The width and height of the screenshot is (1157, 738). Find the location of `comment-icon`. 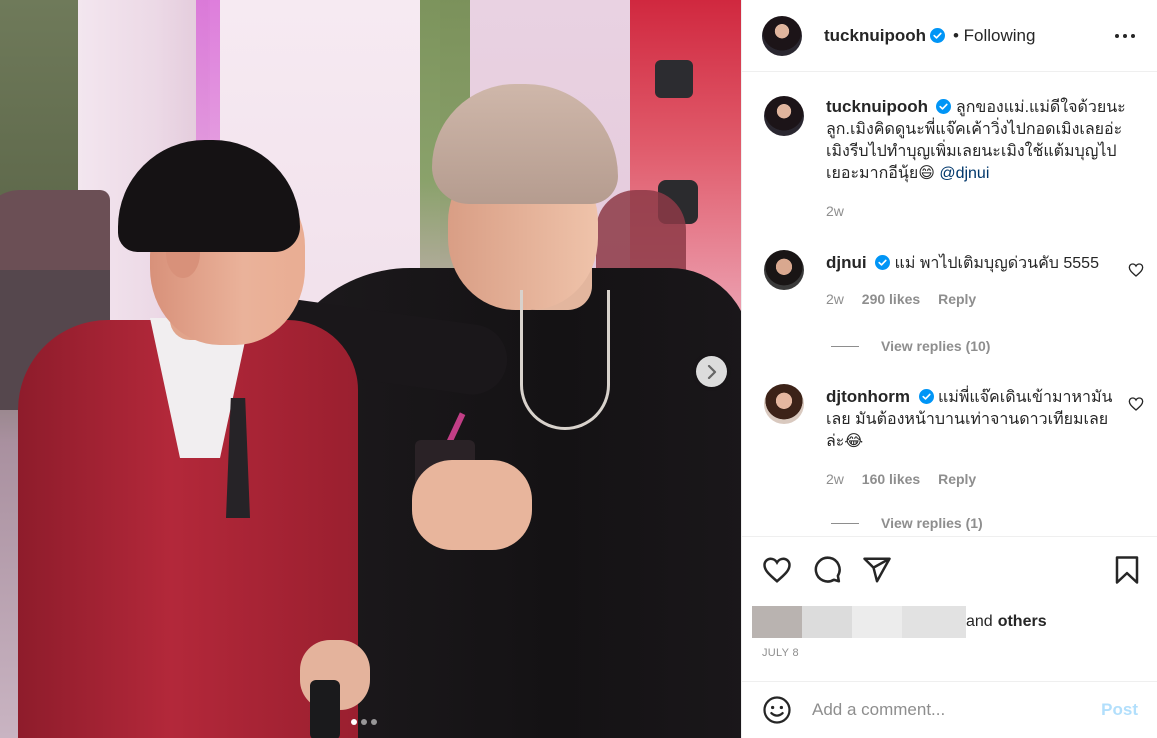

comment-icon is located at coordinates (827, 570).